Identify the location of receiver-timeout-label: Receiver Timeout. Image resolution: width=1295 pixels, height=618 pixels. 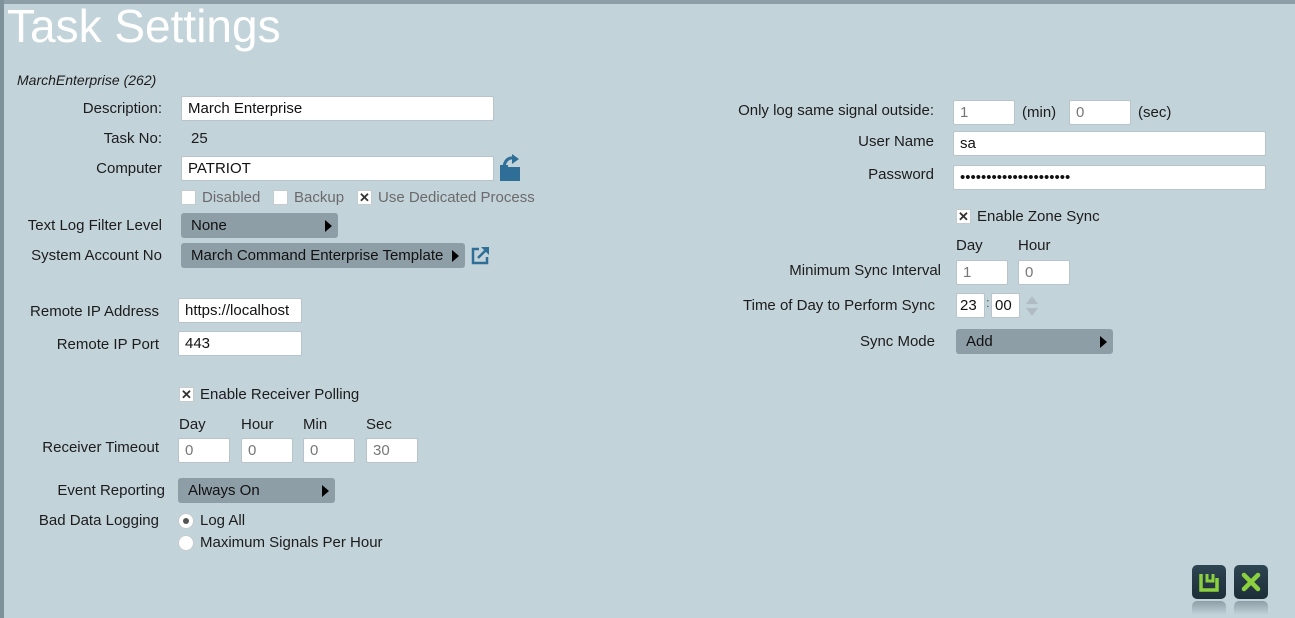
(100, 447).